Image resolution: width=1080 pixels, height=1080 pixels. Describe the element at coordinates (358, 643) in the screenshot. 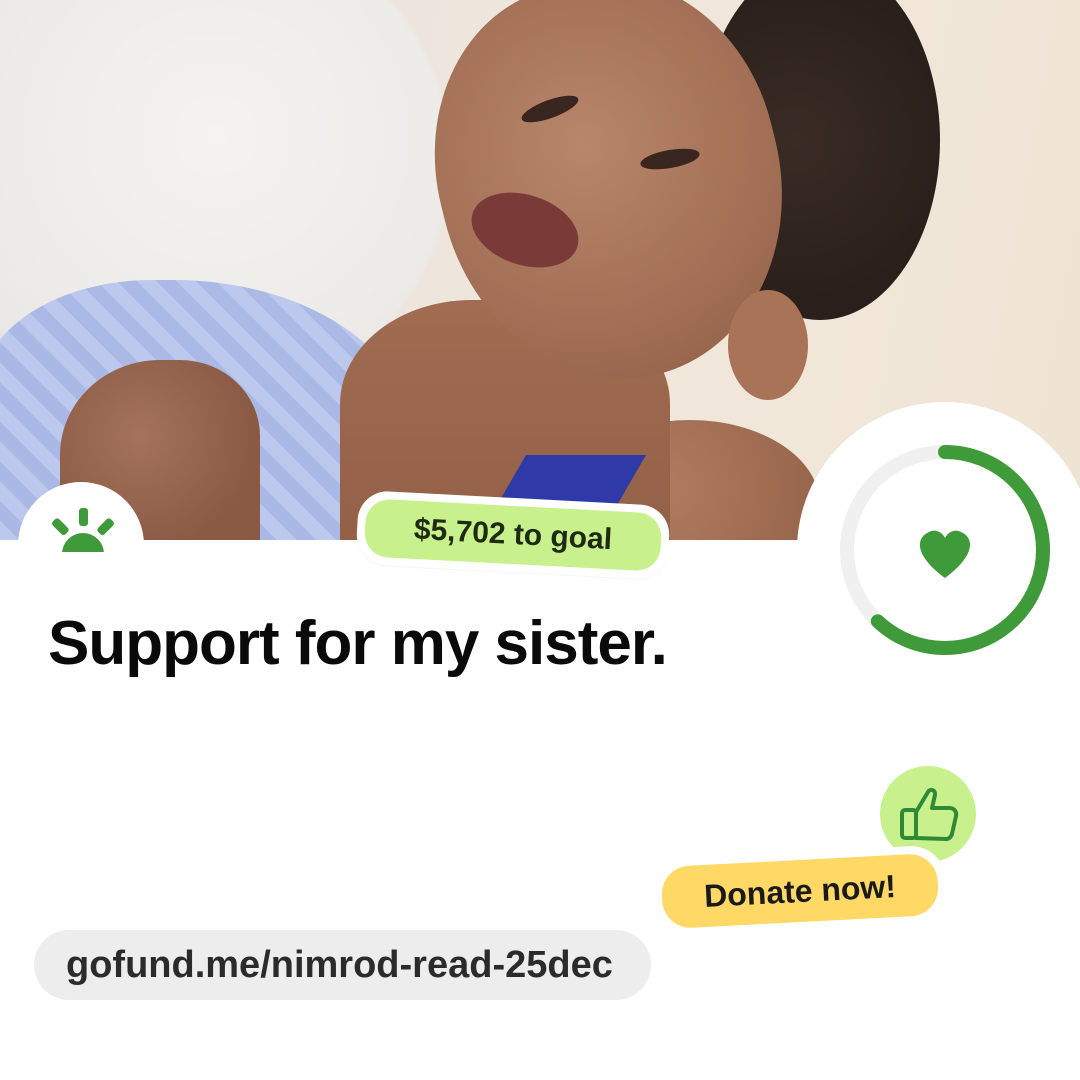

I see `fundraiser-title: Support for my sister.` at that location.